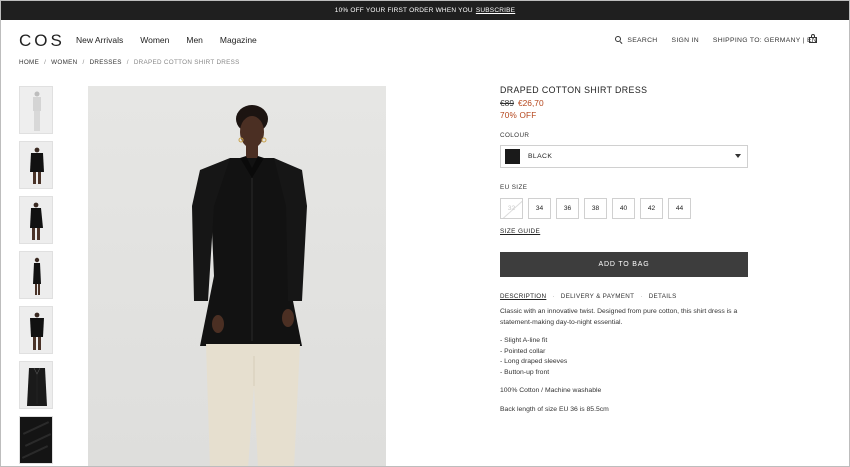 This screenshot has height=467, width=850. What do you see at coordinates (186, 62) in the screenshot?
I see `breadcrumb-current: DRAPED COTTON SHIRT DRESS` at bounding box center [186, 62].